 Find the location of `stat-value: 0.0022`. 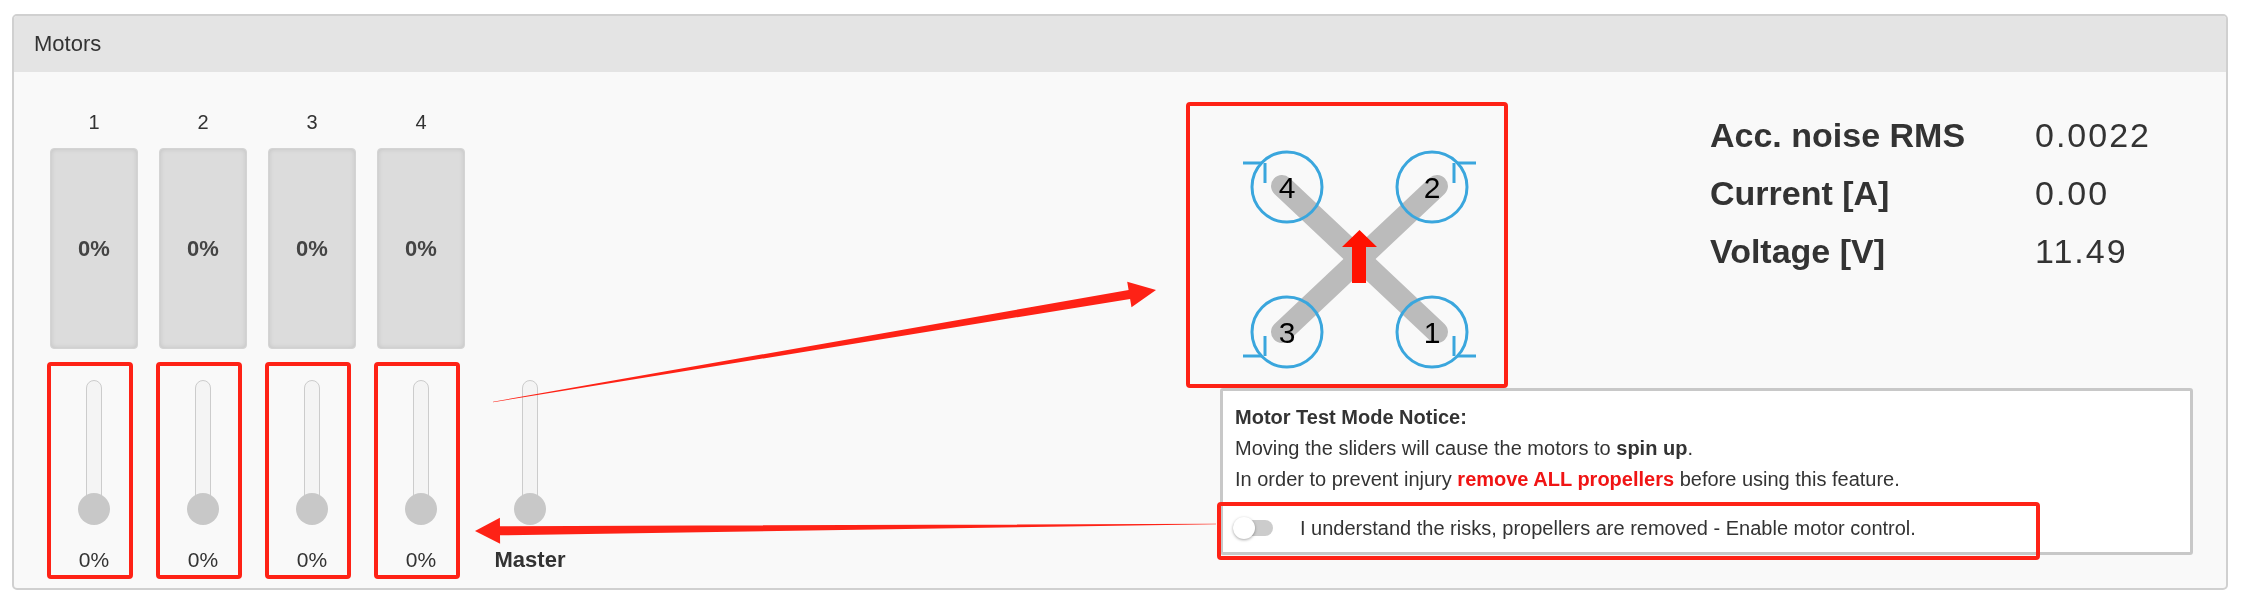

stat-value: 0.0022 is located at coordinates (2093, 135).